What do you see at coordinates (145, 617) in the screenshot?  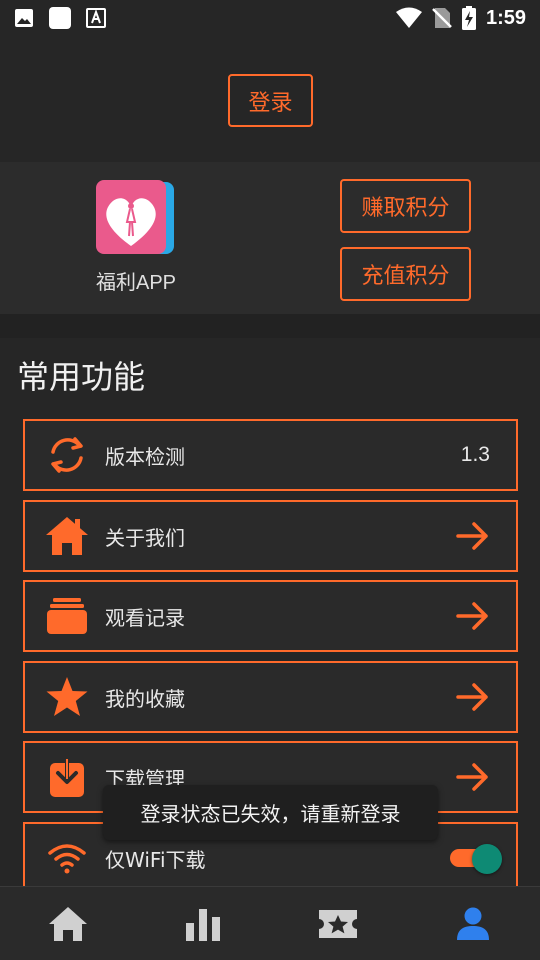 I see `list-item-label: 观看记录` at bounding box center [145, 617].